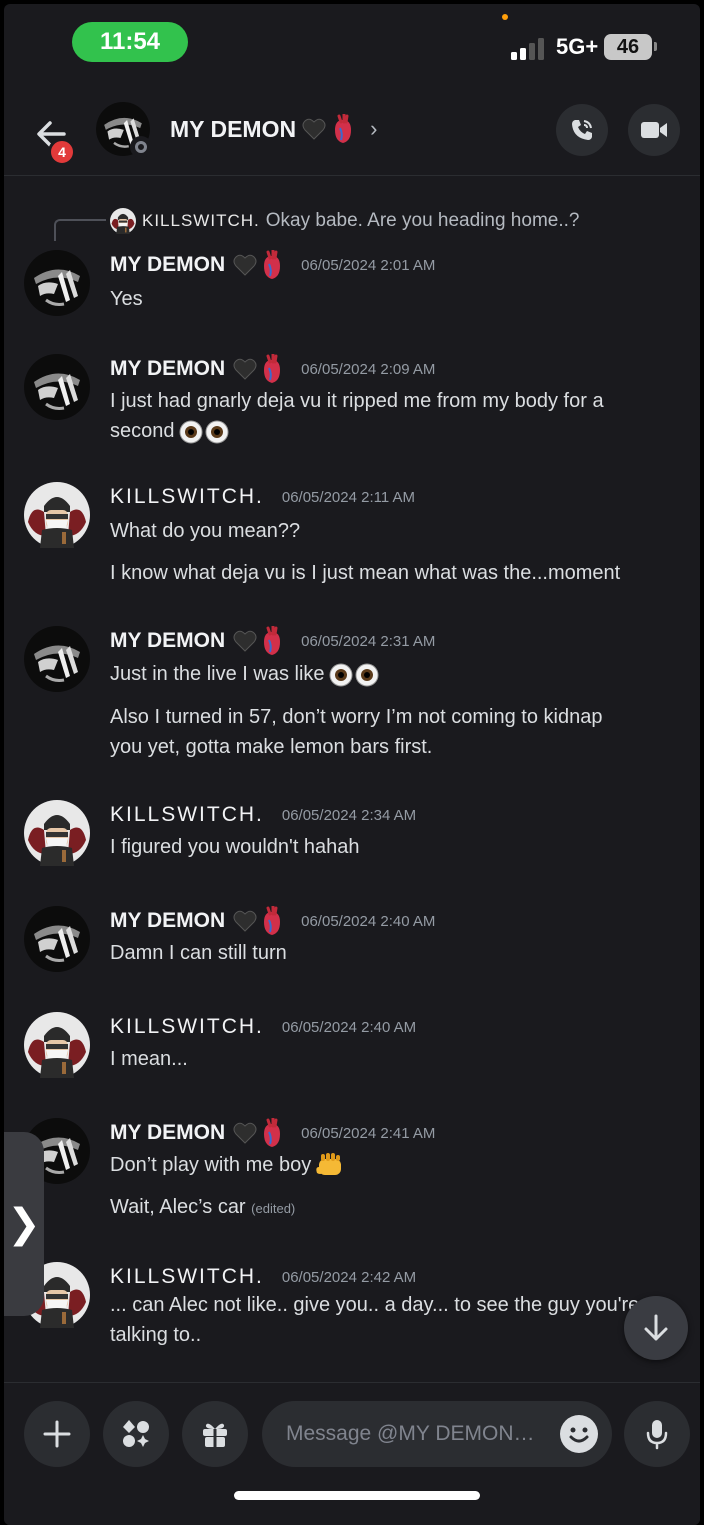 The height and width of the screenshot is (1525, 704). What do you see at coordinates (357, 1495) in the screenshot?
I see `home-indicator` at bounding box center [357, 1495].